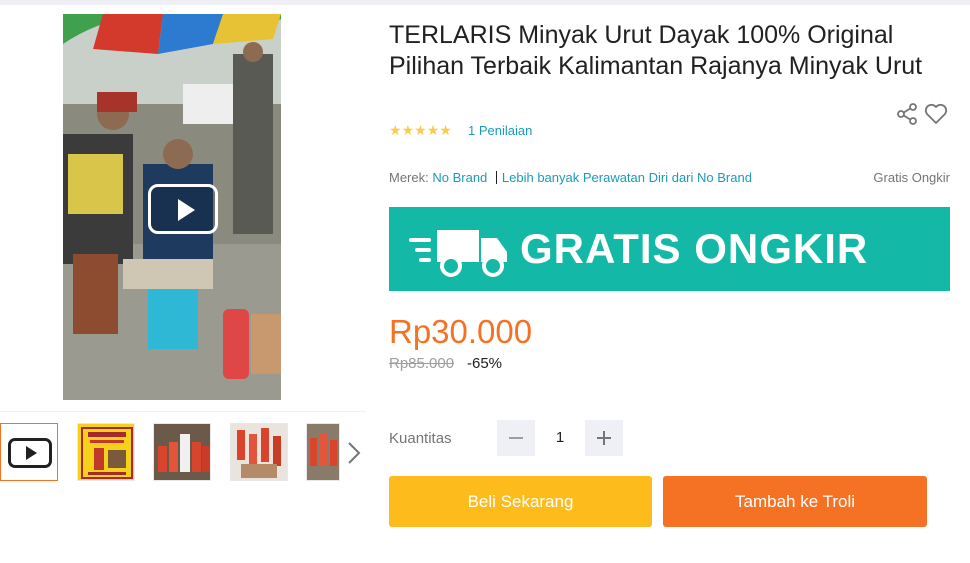 This screenshot has width=970, height=563. I want to click on thumbnail-bottles-row, so click(182, 452).